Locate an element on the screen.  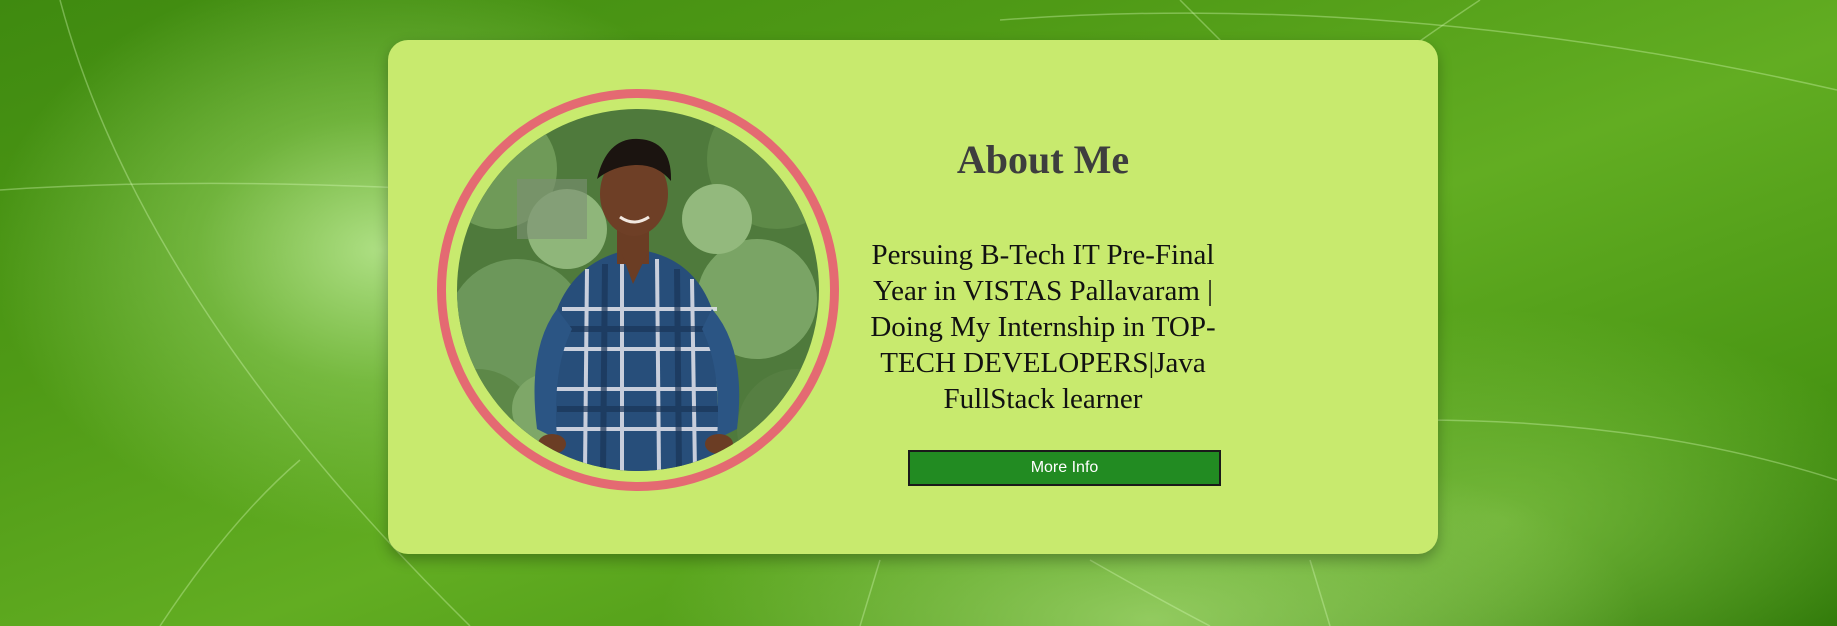
profile-photo-ring is located at coordinates (638, 290).